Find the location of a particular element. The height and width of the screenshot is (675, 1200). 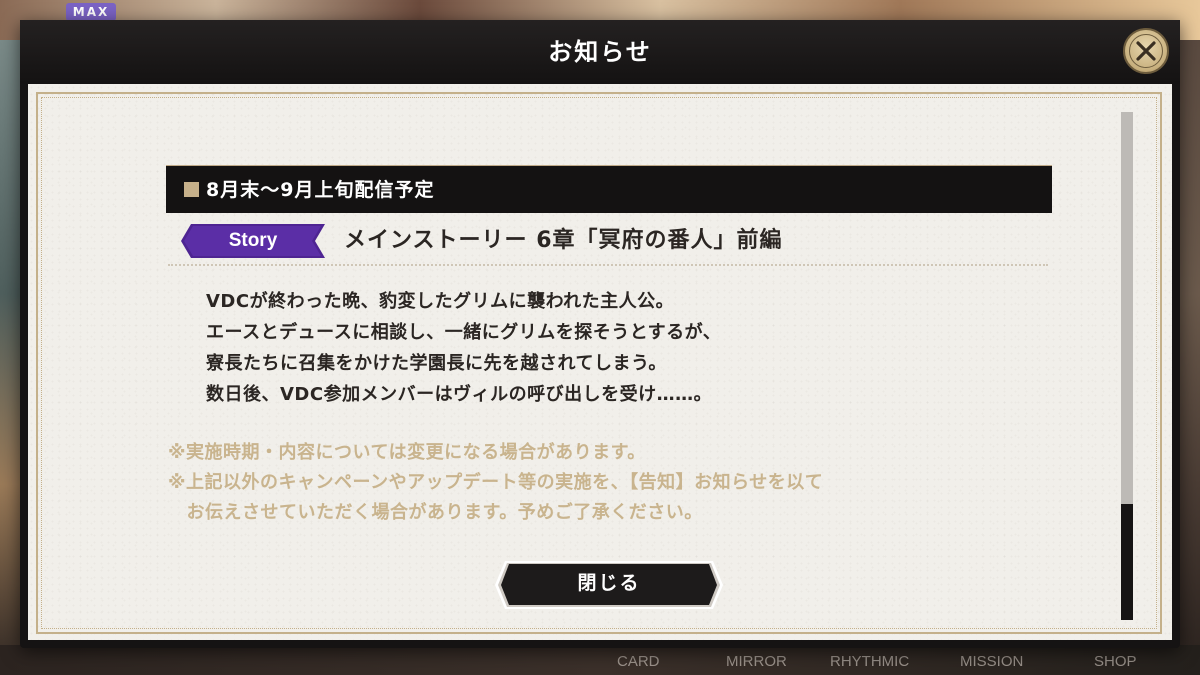

description-line: エースとデュースに相談し、一緒にグリムを探そうとするが、 is located at coordinates (464, 332).